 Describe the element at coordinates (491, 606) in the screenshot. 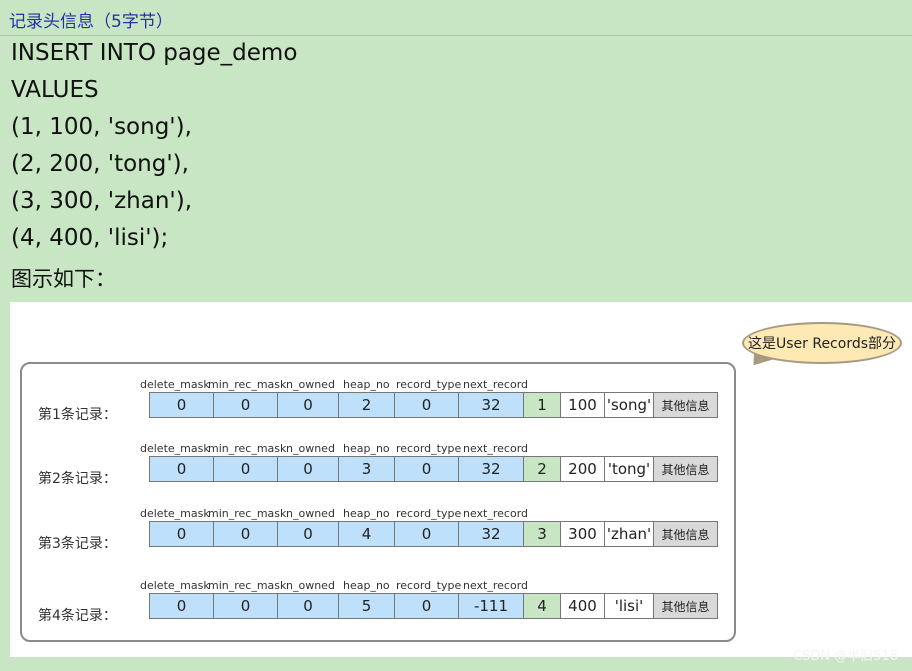

I see `header-cell: -111` at that location.